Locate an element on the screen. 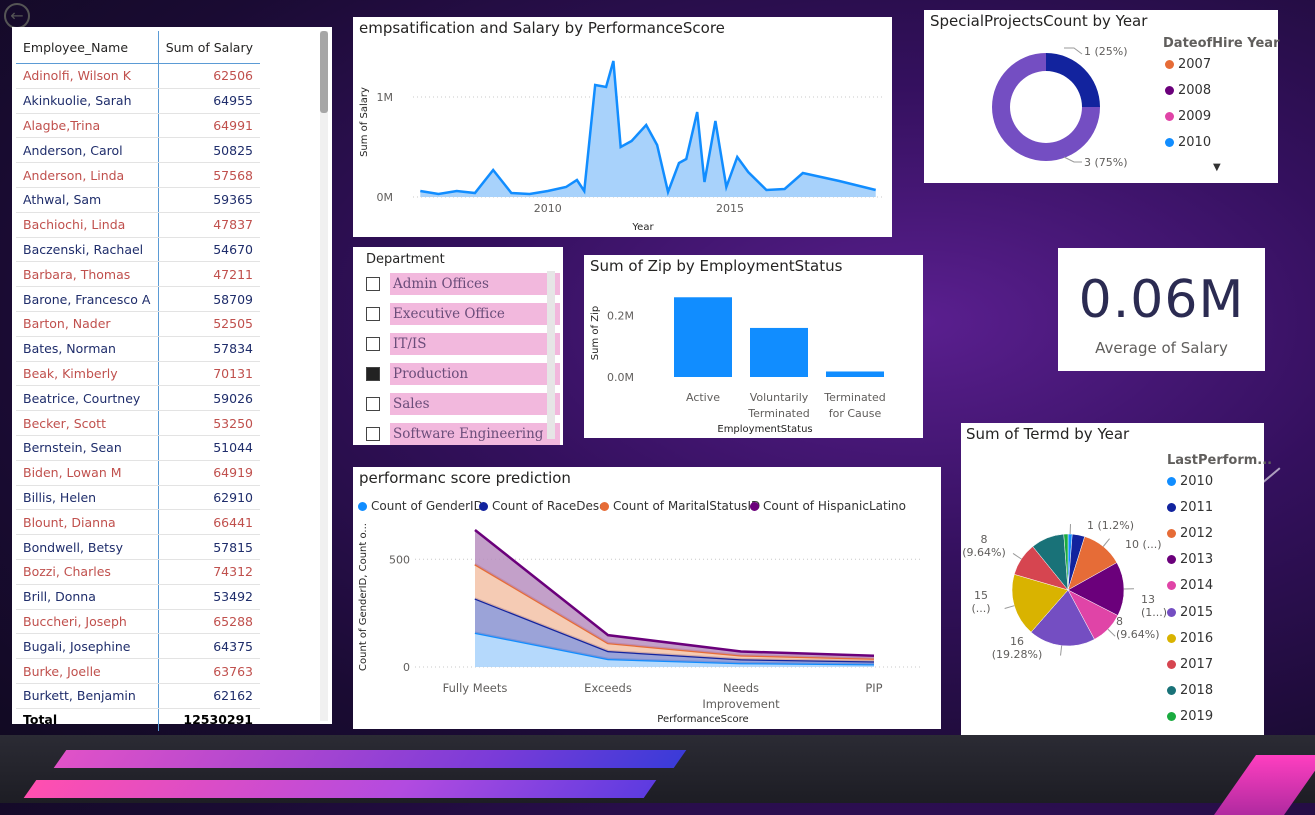  employee-name-cell: Bondwell, Betsy is located at coordinates (87, 547).